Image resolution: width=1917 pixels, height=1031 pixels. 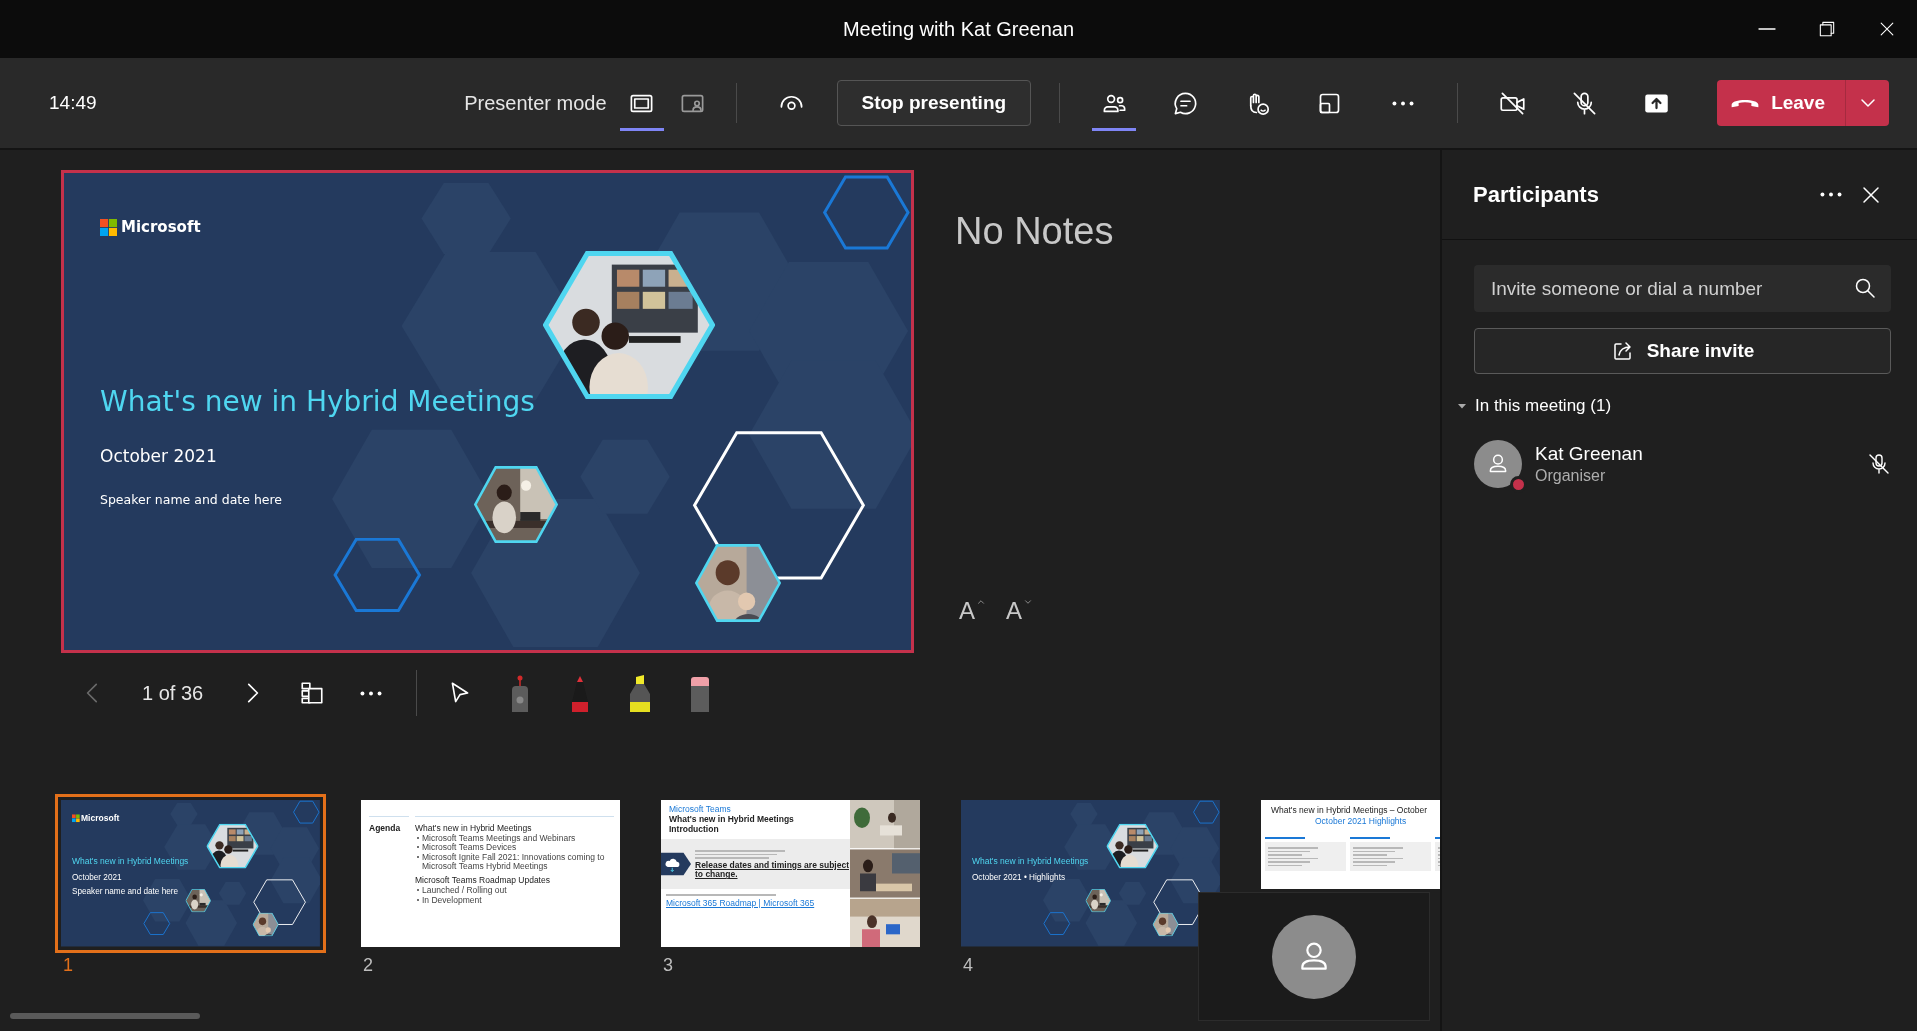 What do you see at coordinates (105, 1016) in the screenshot?
I see `scrollbar` at bounding box center [105, 1016].